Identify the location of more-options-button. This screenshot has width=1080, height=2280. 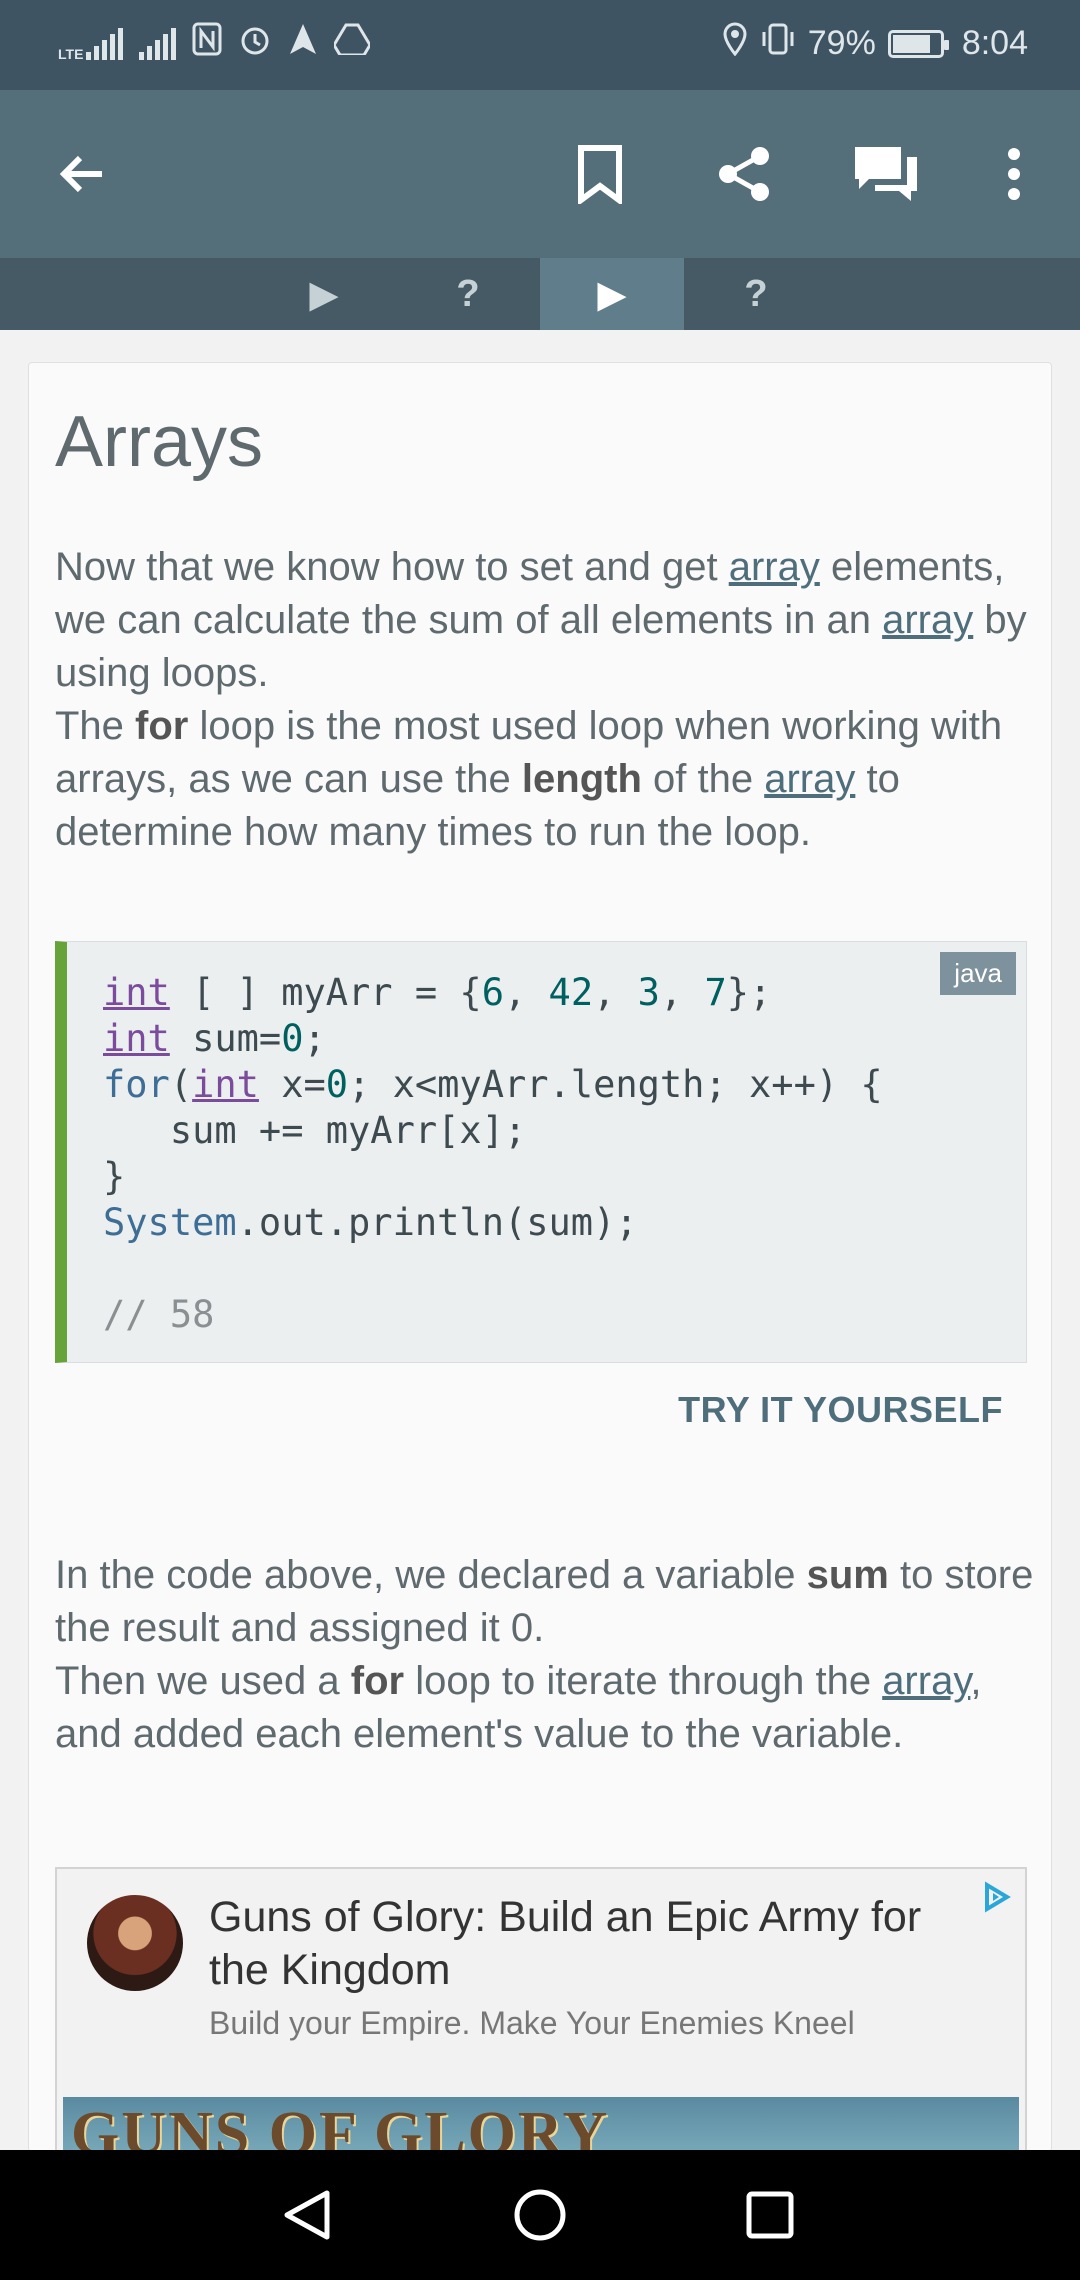
(1014, 174).